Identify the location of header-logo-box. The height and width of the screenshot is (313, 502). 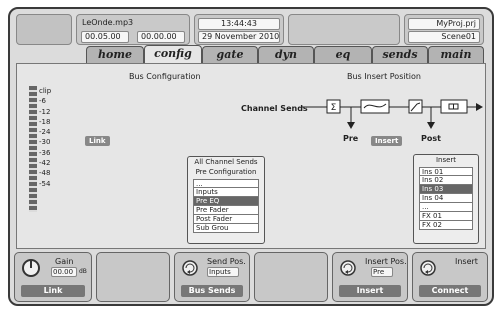
(44, 29).